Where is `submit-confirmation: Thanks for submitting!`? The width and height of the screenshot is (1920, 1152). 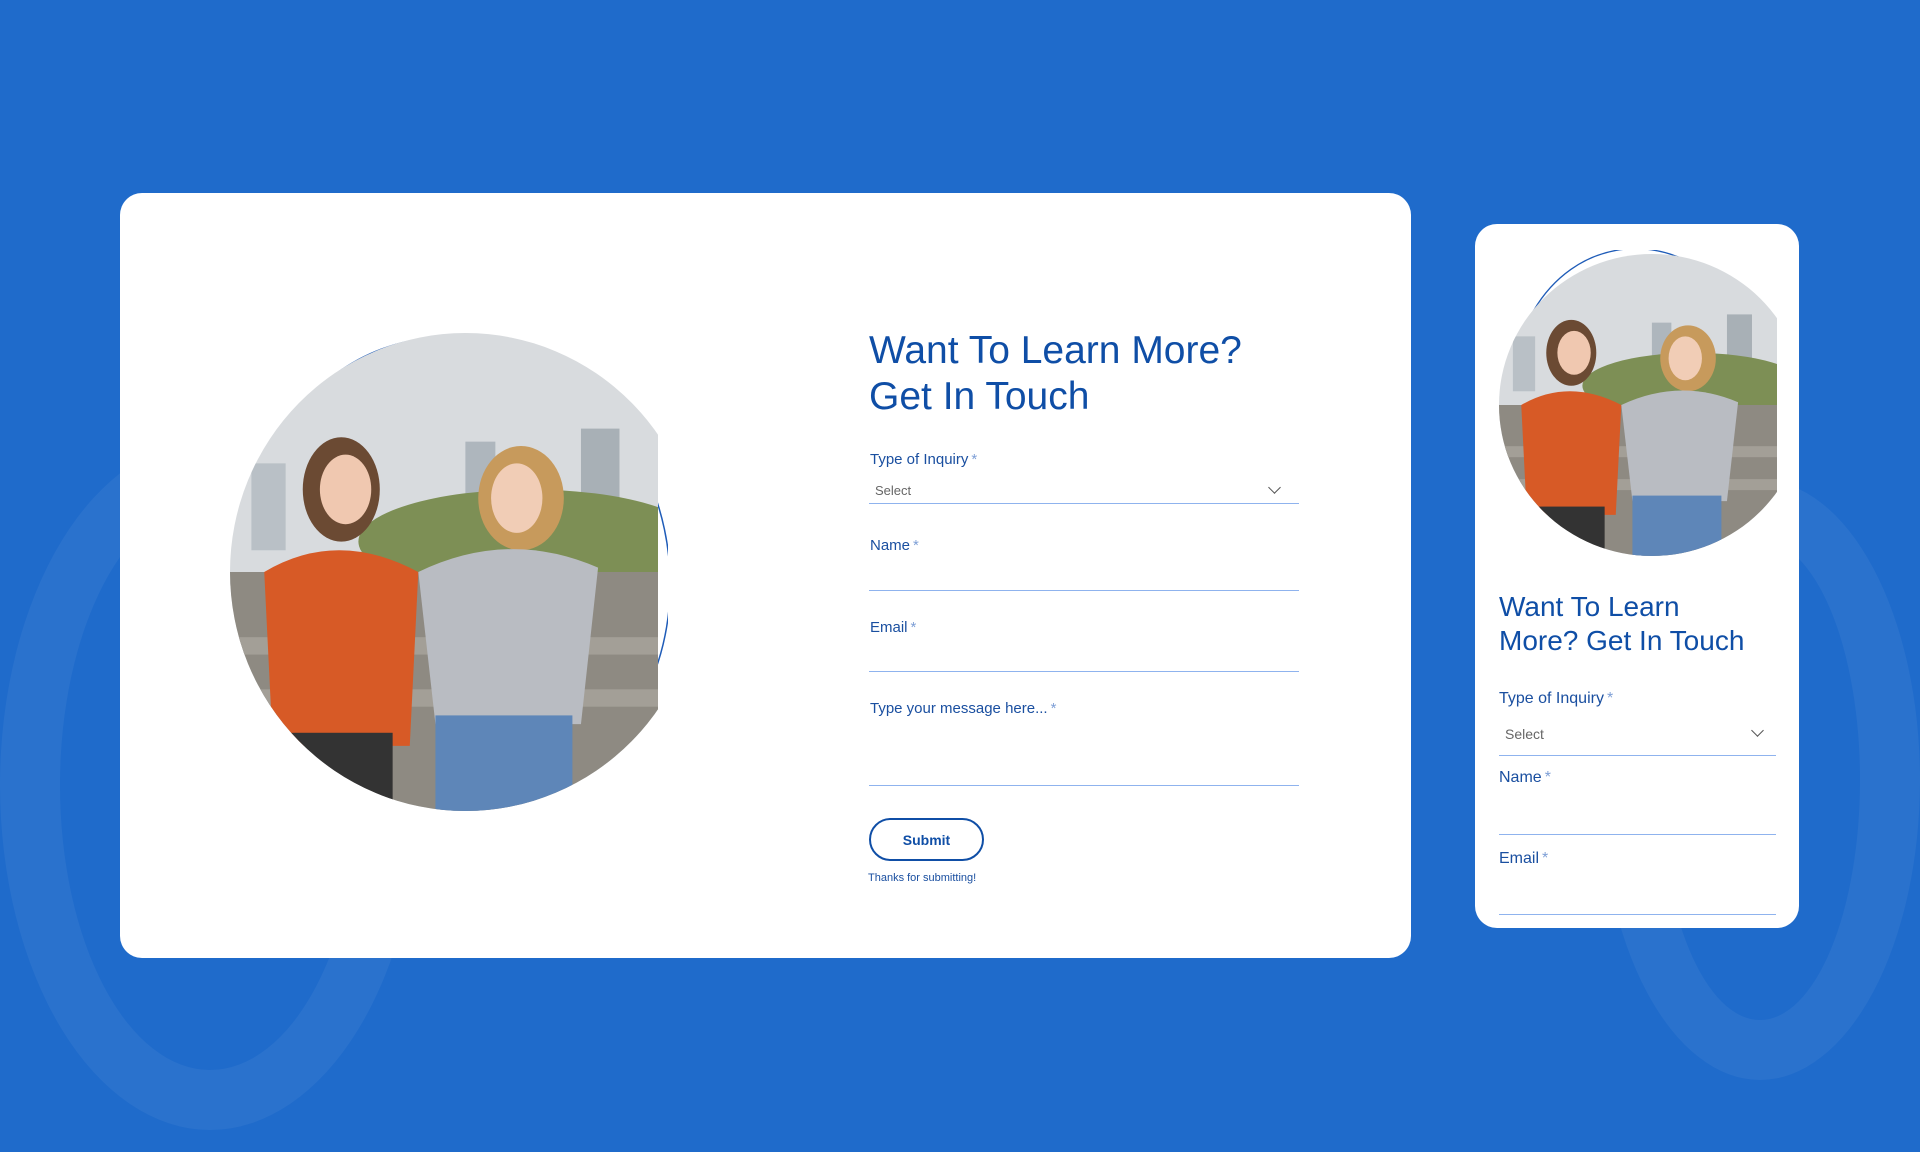
submit-confirmation: Thanks for submitting! is located at coordinates (922, 878).